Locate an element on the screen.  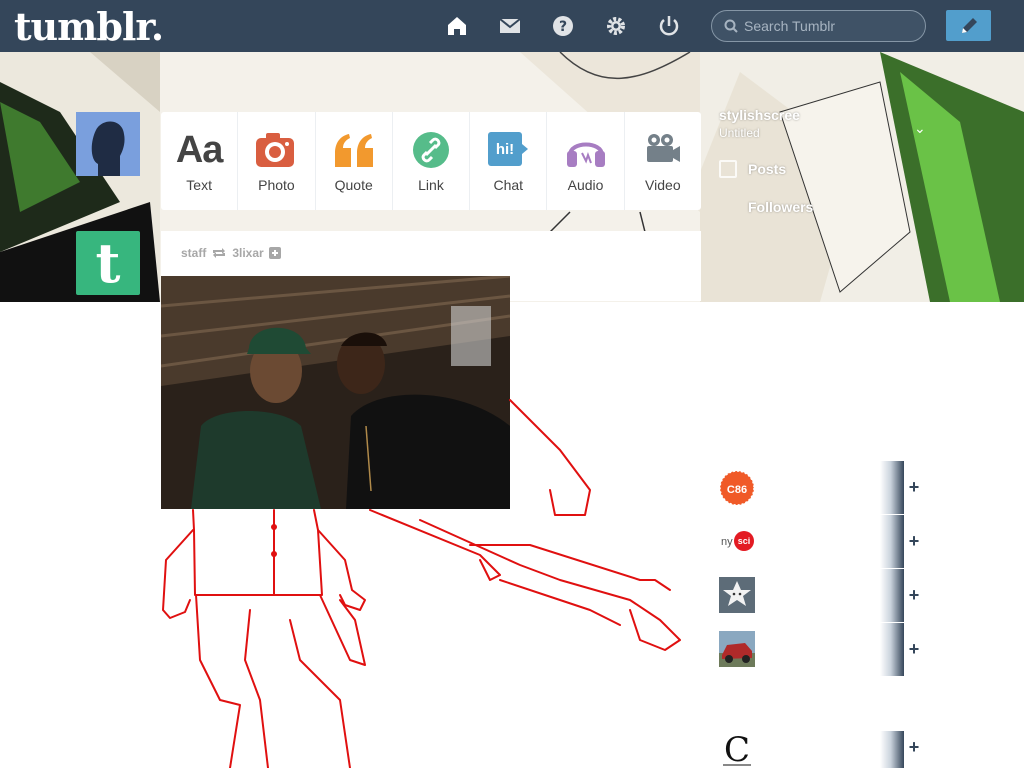
post-type-label: Link is located at coordinates (431, 185).